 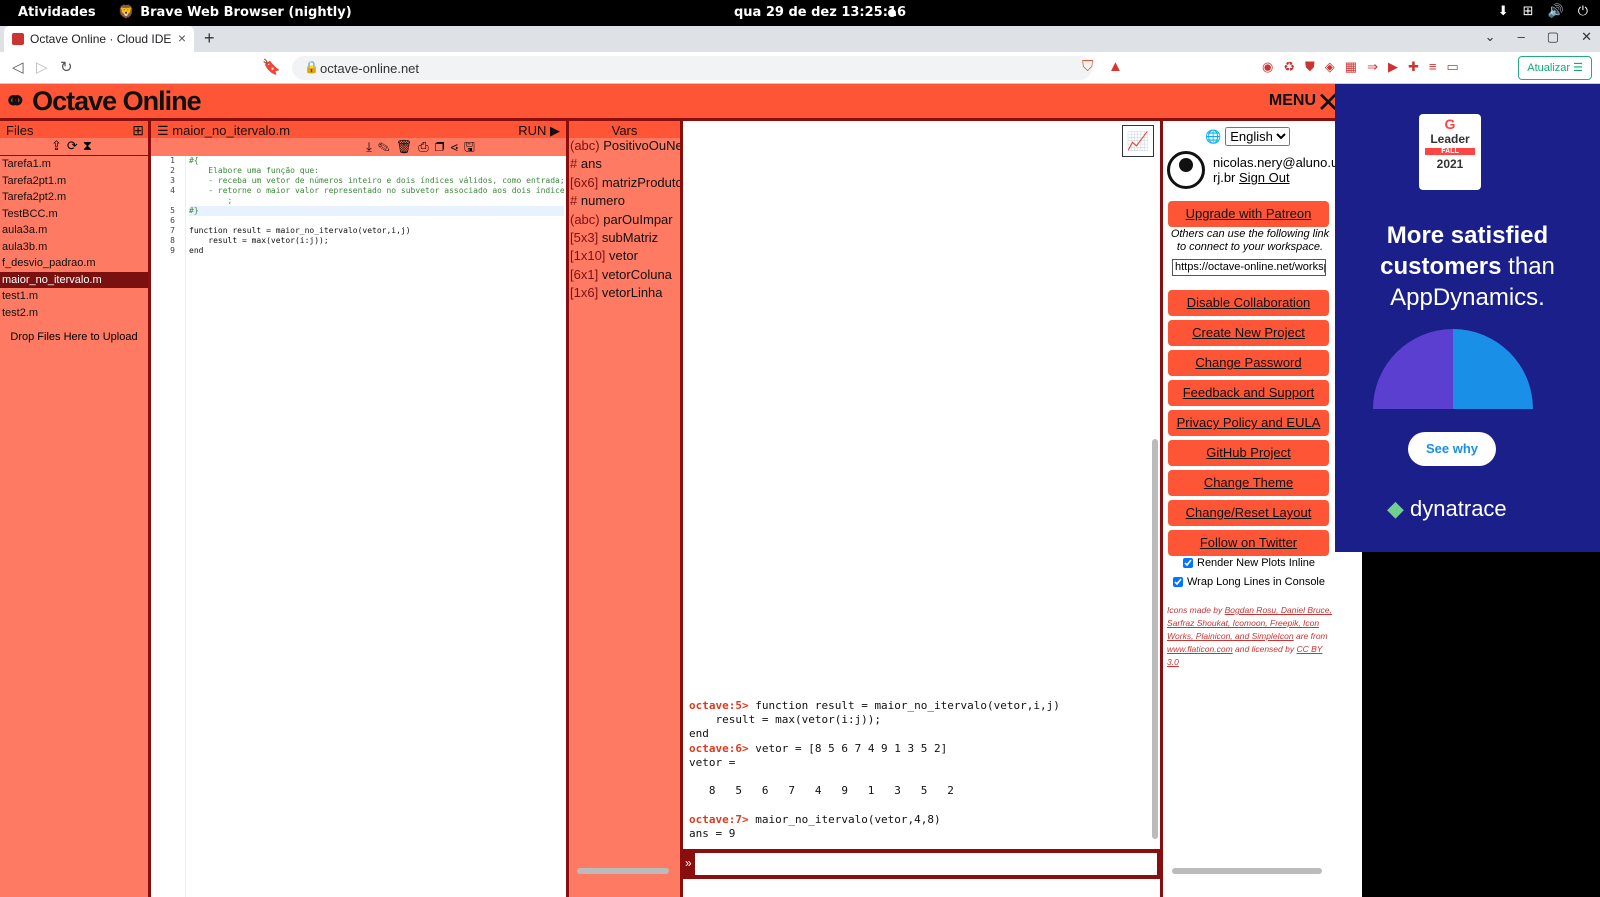 What do you see at coordinates (1503, 11) in the screenshot?
I see `update-icon: ⬇` at bounding box center [1503, 11].